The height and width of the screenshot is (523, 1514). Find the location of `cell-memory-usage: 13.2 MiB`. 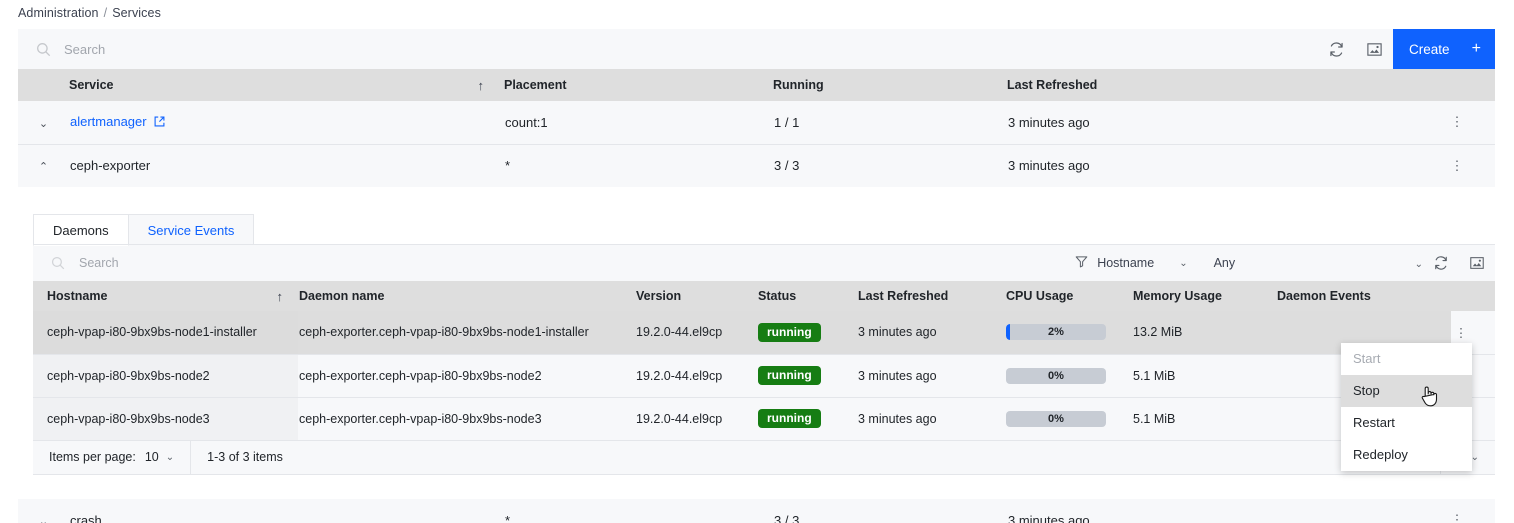

cell-memory-usage: 13.2 MiB is located at coordinates (1204, 333).